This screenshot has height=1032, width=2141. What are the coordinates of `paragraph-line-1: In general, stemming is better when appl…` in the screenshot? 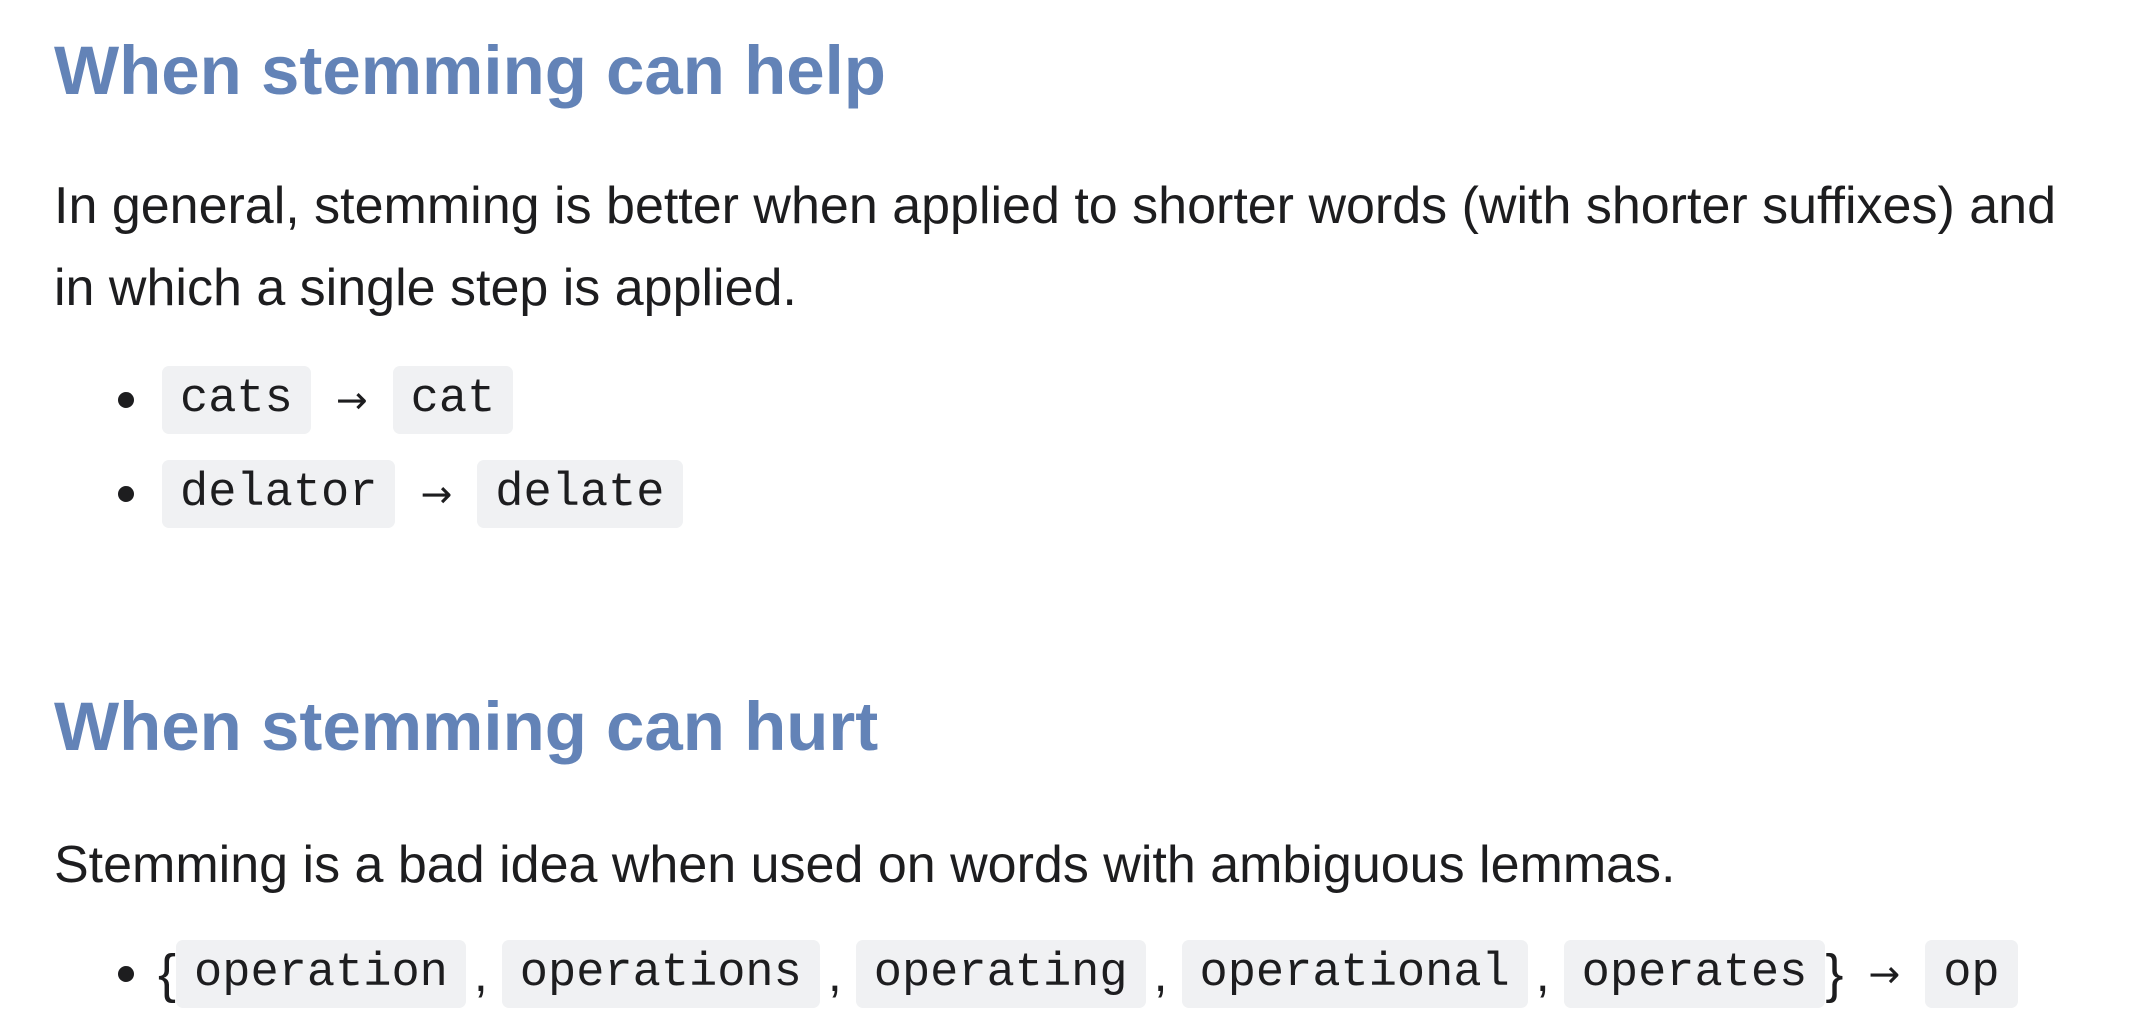 It's located at (1055, 206).